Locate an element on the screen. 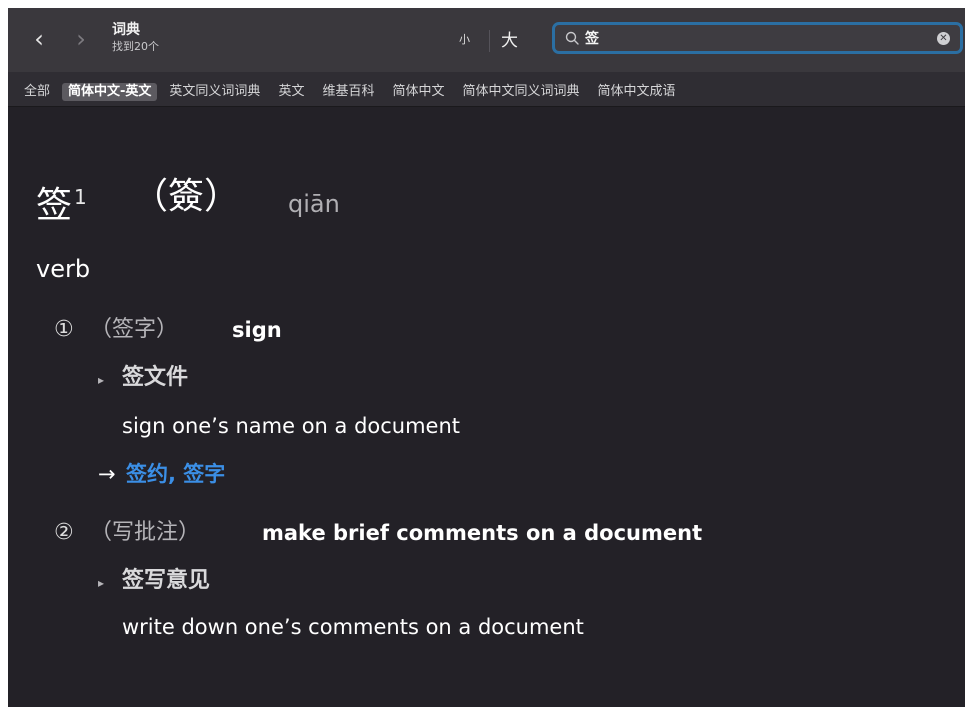 The image size is (965, 707). back-button: ‹ is located at coordinates (39, 39).